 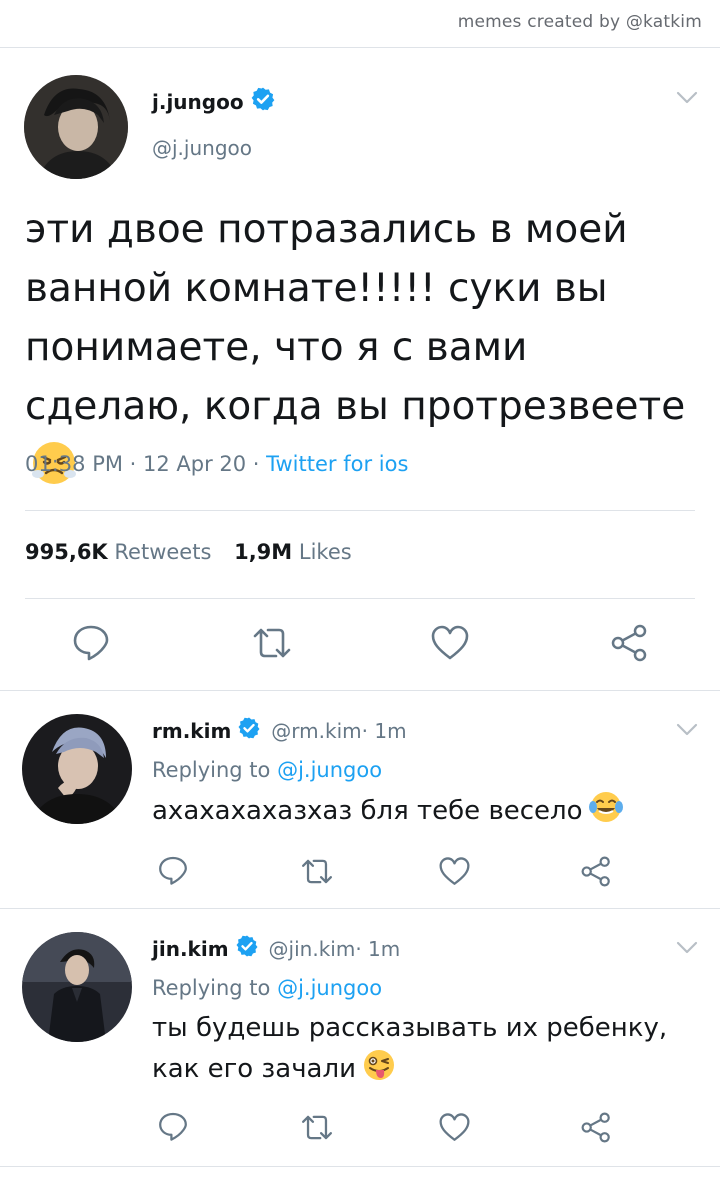 I want to click on reply-1-body: ахахахахазхаз бля тебе весело, so click(x=367, y=811).